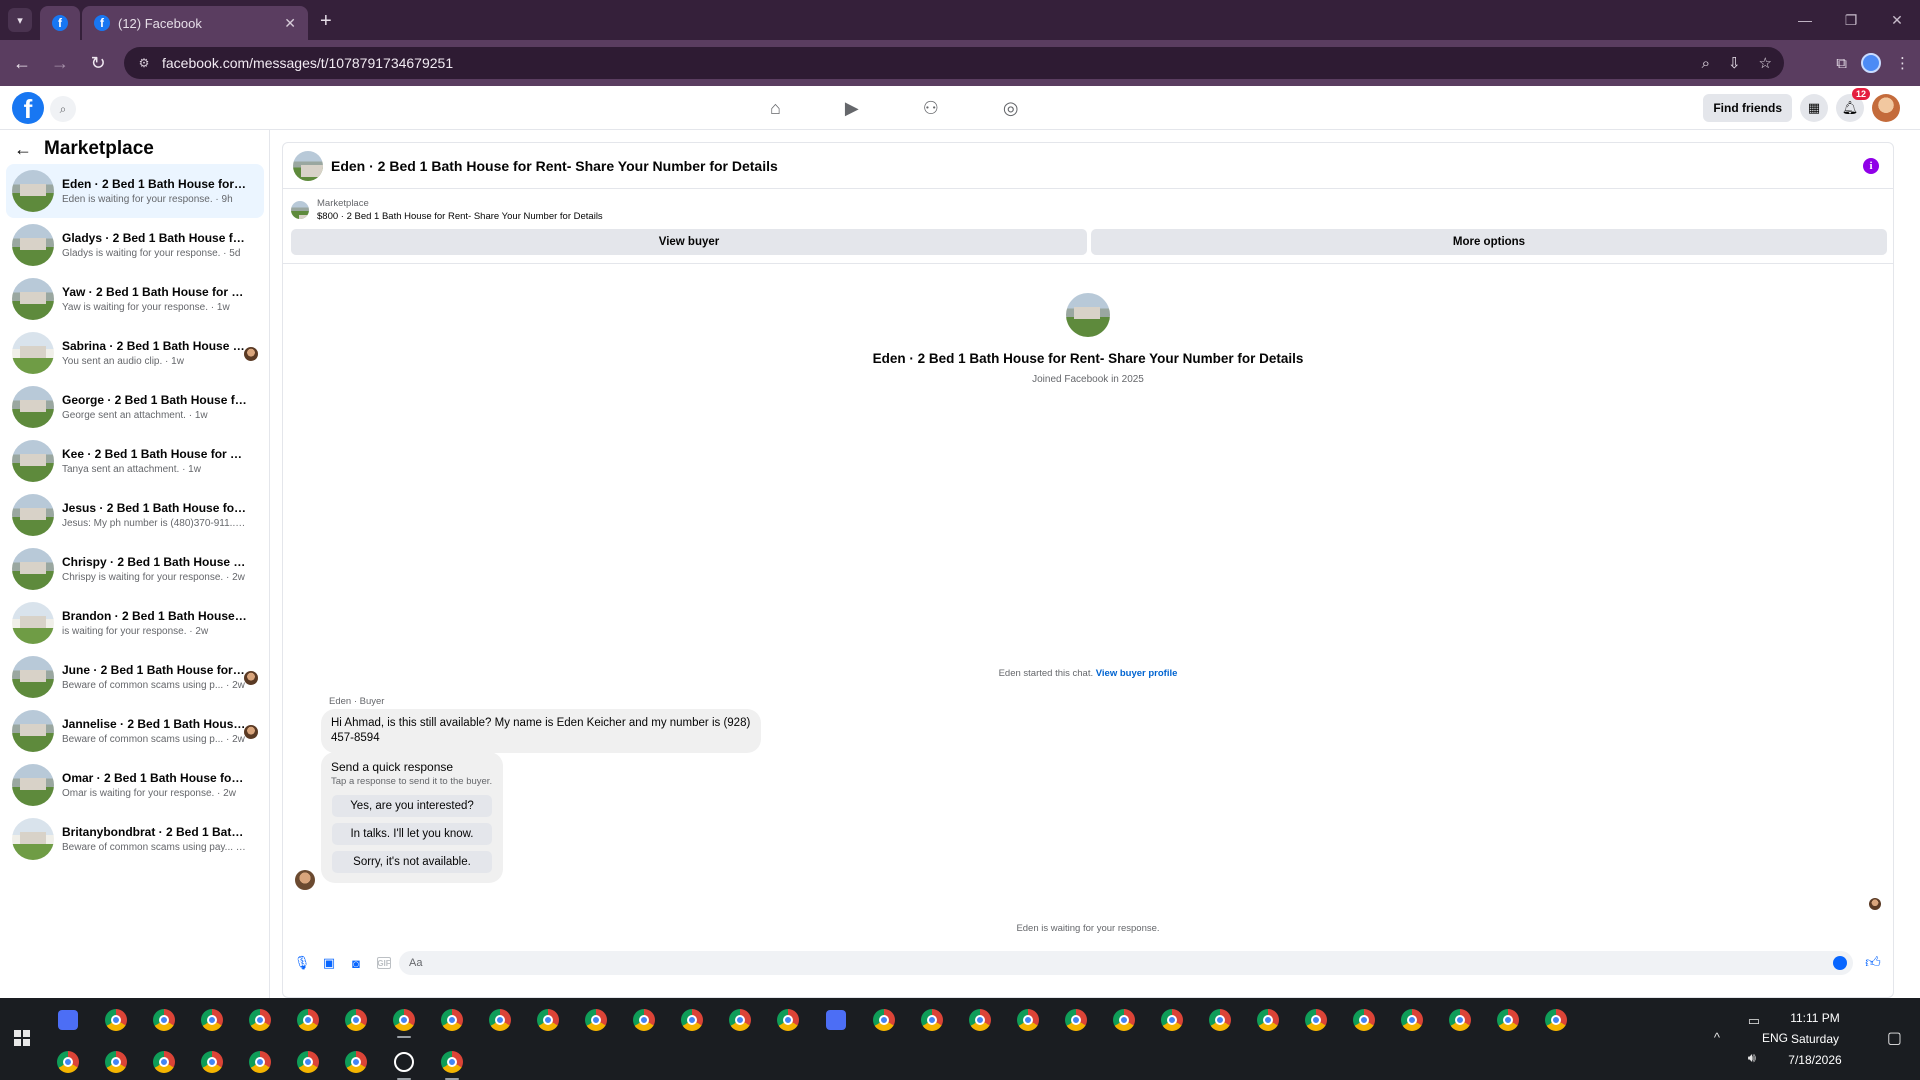 The height and width of the screenshot is (1080, 1920). What do you see at coordinates (1747, 108) in the screenshot?
I see `find-friends-button: Find friends` at bounding box center [1747, 108].